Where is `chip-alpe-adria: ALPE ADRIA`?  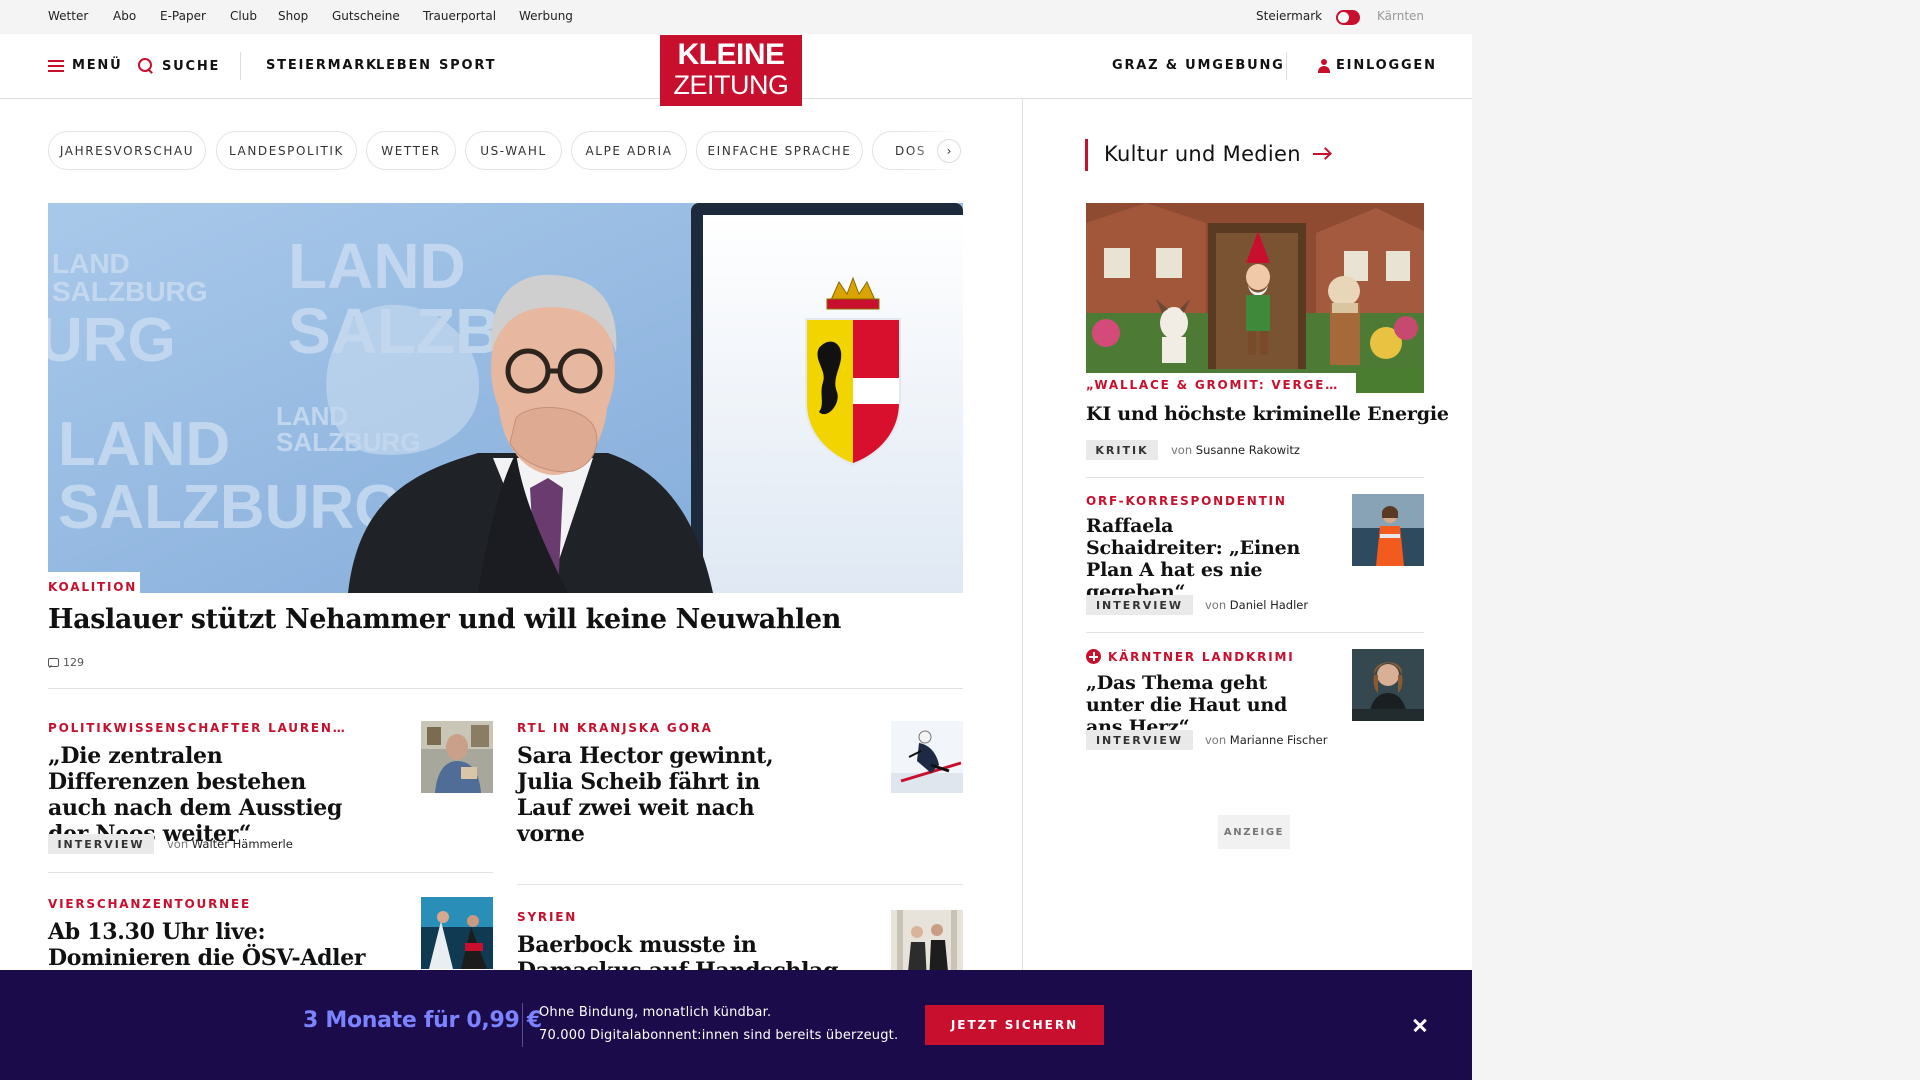 chip-alpe-adria: ALPE ADRIA is located at coordinates (629, 150).